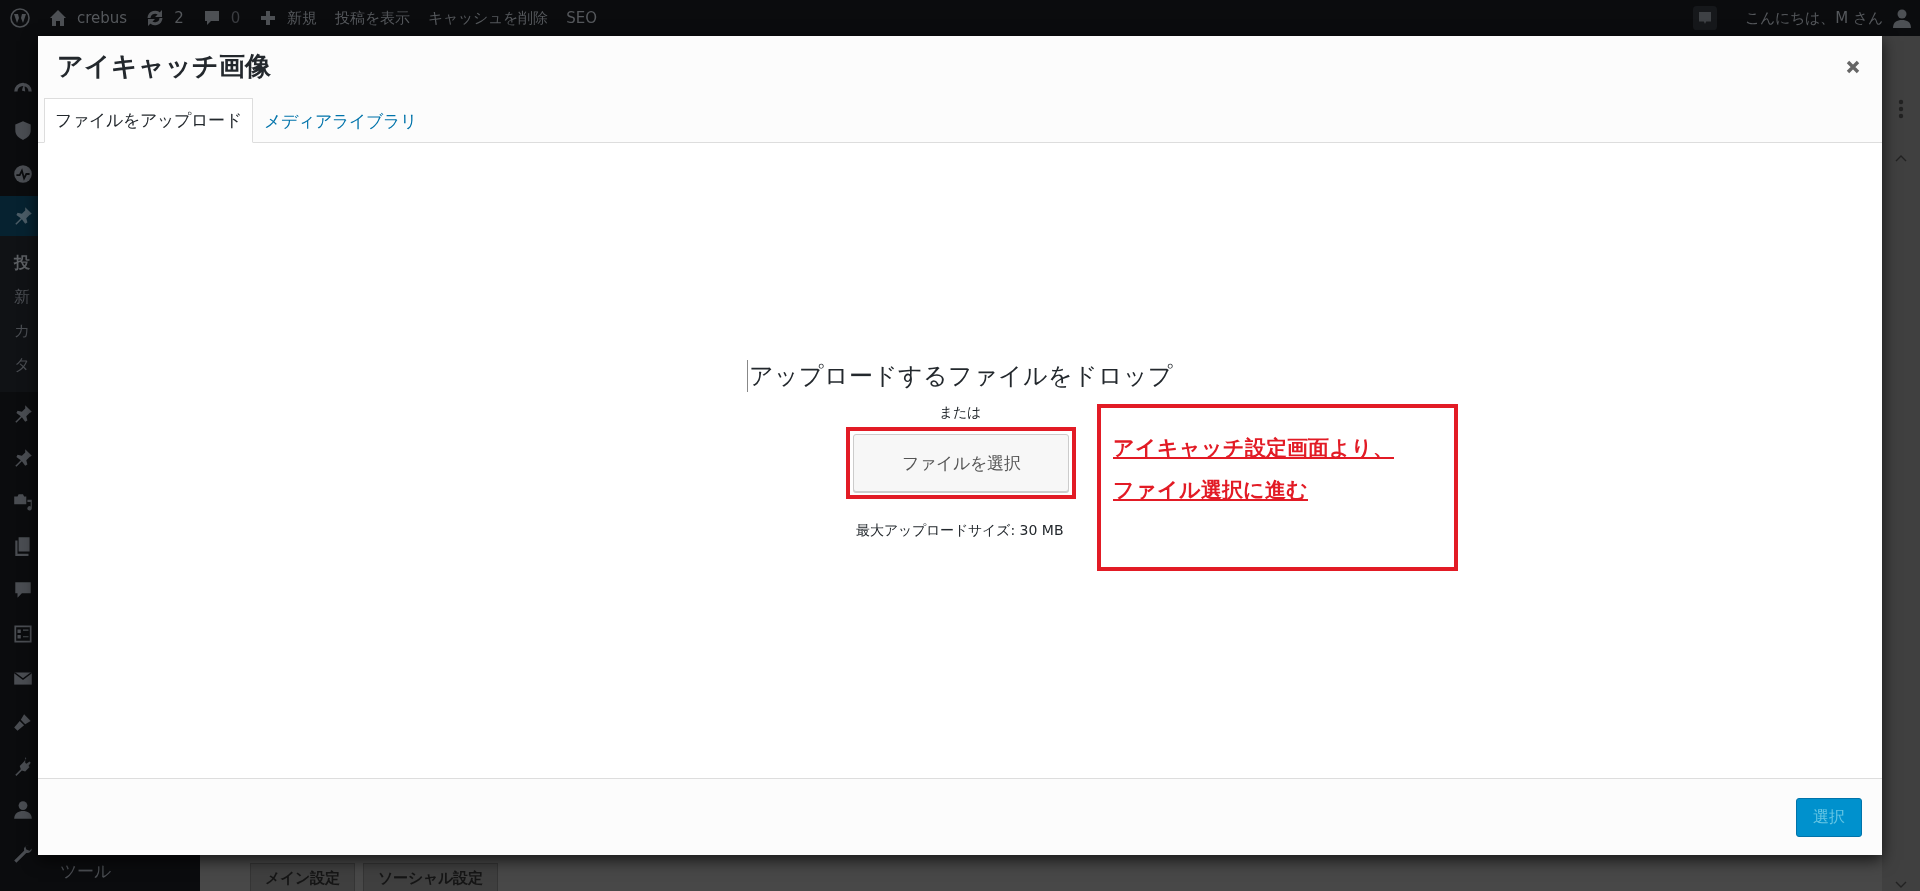  Describe the element at coordinates (23, 365) in the screenshot. I see `submenu-item: タ` at that location.